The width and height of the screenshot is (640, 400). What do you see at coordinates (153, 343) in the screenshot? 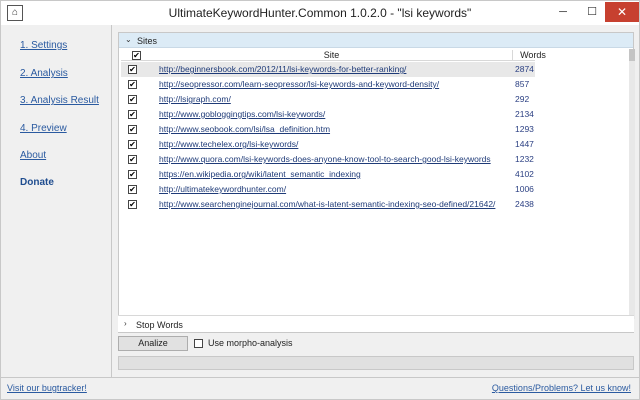
I see `analize-button: Analize` at bounding box center [153, 343].